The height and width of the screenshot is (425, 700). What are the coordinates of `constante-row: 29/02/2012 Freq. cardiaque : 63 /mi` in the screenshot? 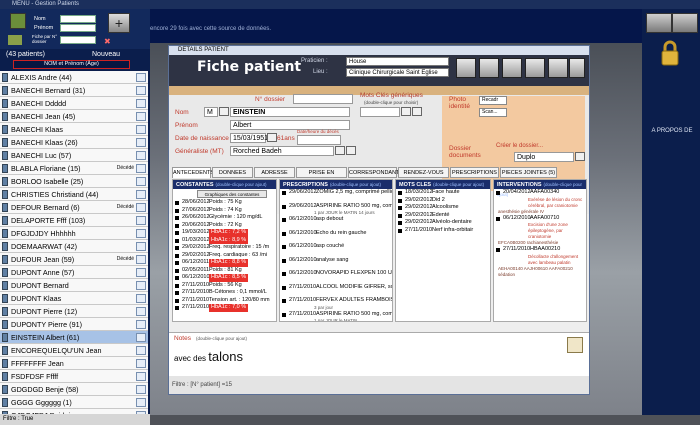 It's located at (224, 256).